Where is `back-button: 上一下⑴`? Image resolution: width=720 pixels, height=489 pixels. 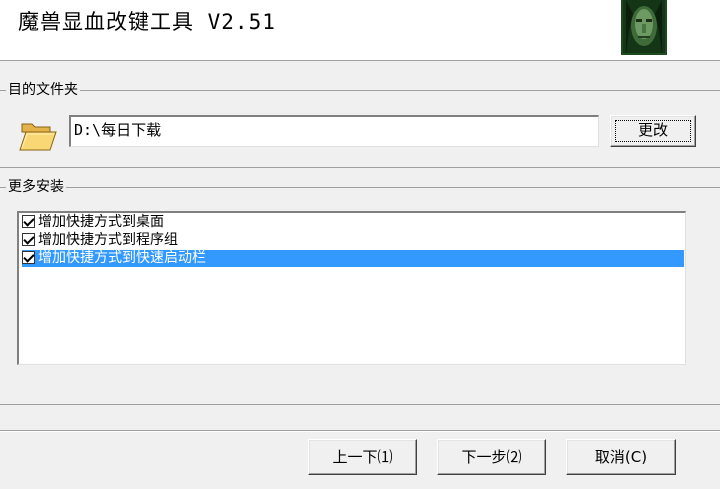 back-button: 上一下⑴ is located at coordinates (362, 457).